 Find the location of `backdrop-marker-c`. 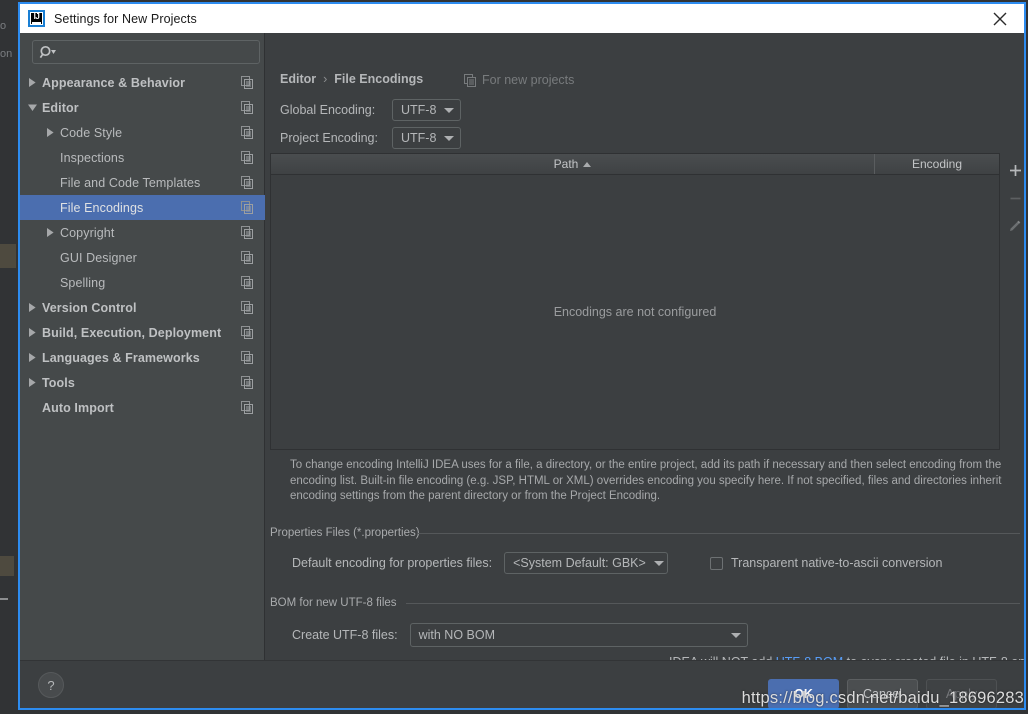

backdrop-marker-c is located at coordinates (4, 599).